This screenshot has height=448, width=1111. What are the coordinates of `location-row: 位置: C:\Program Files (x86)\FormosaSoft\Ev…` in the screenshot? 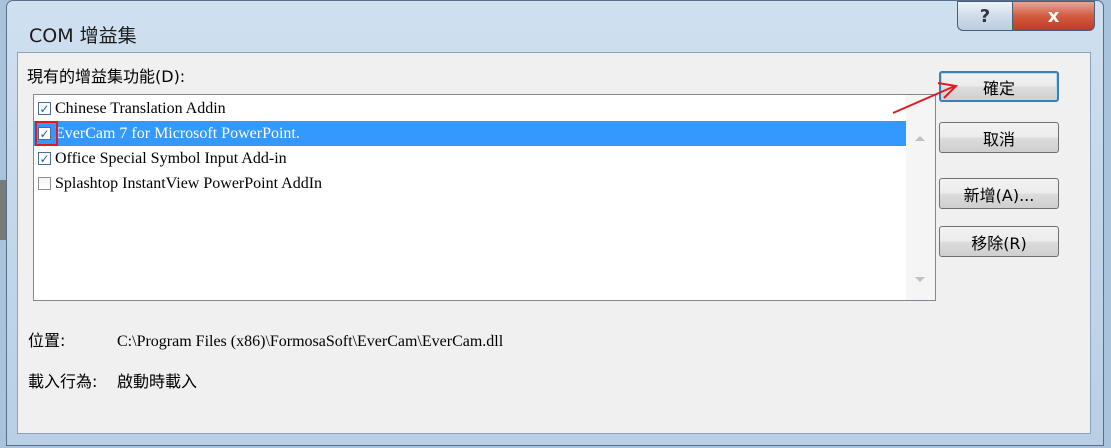 It's located at (265, 339).